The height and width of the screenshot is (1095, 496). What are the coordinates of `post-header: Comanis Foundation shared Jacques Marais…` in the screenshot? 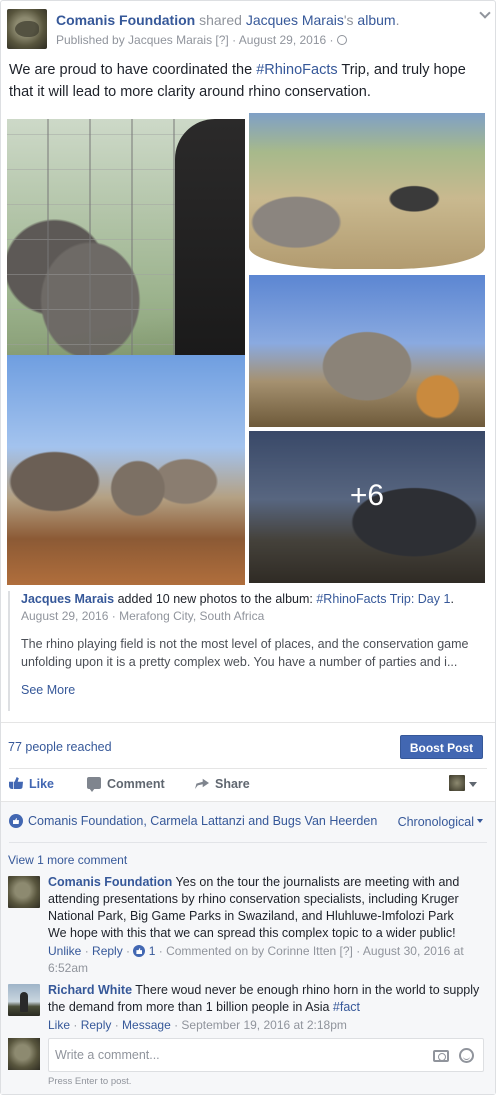 It's located at (249, 30).